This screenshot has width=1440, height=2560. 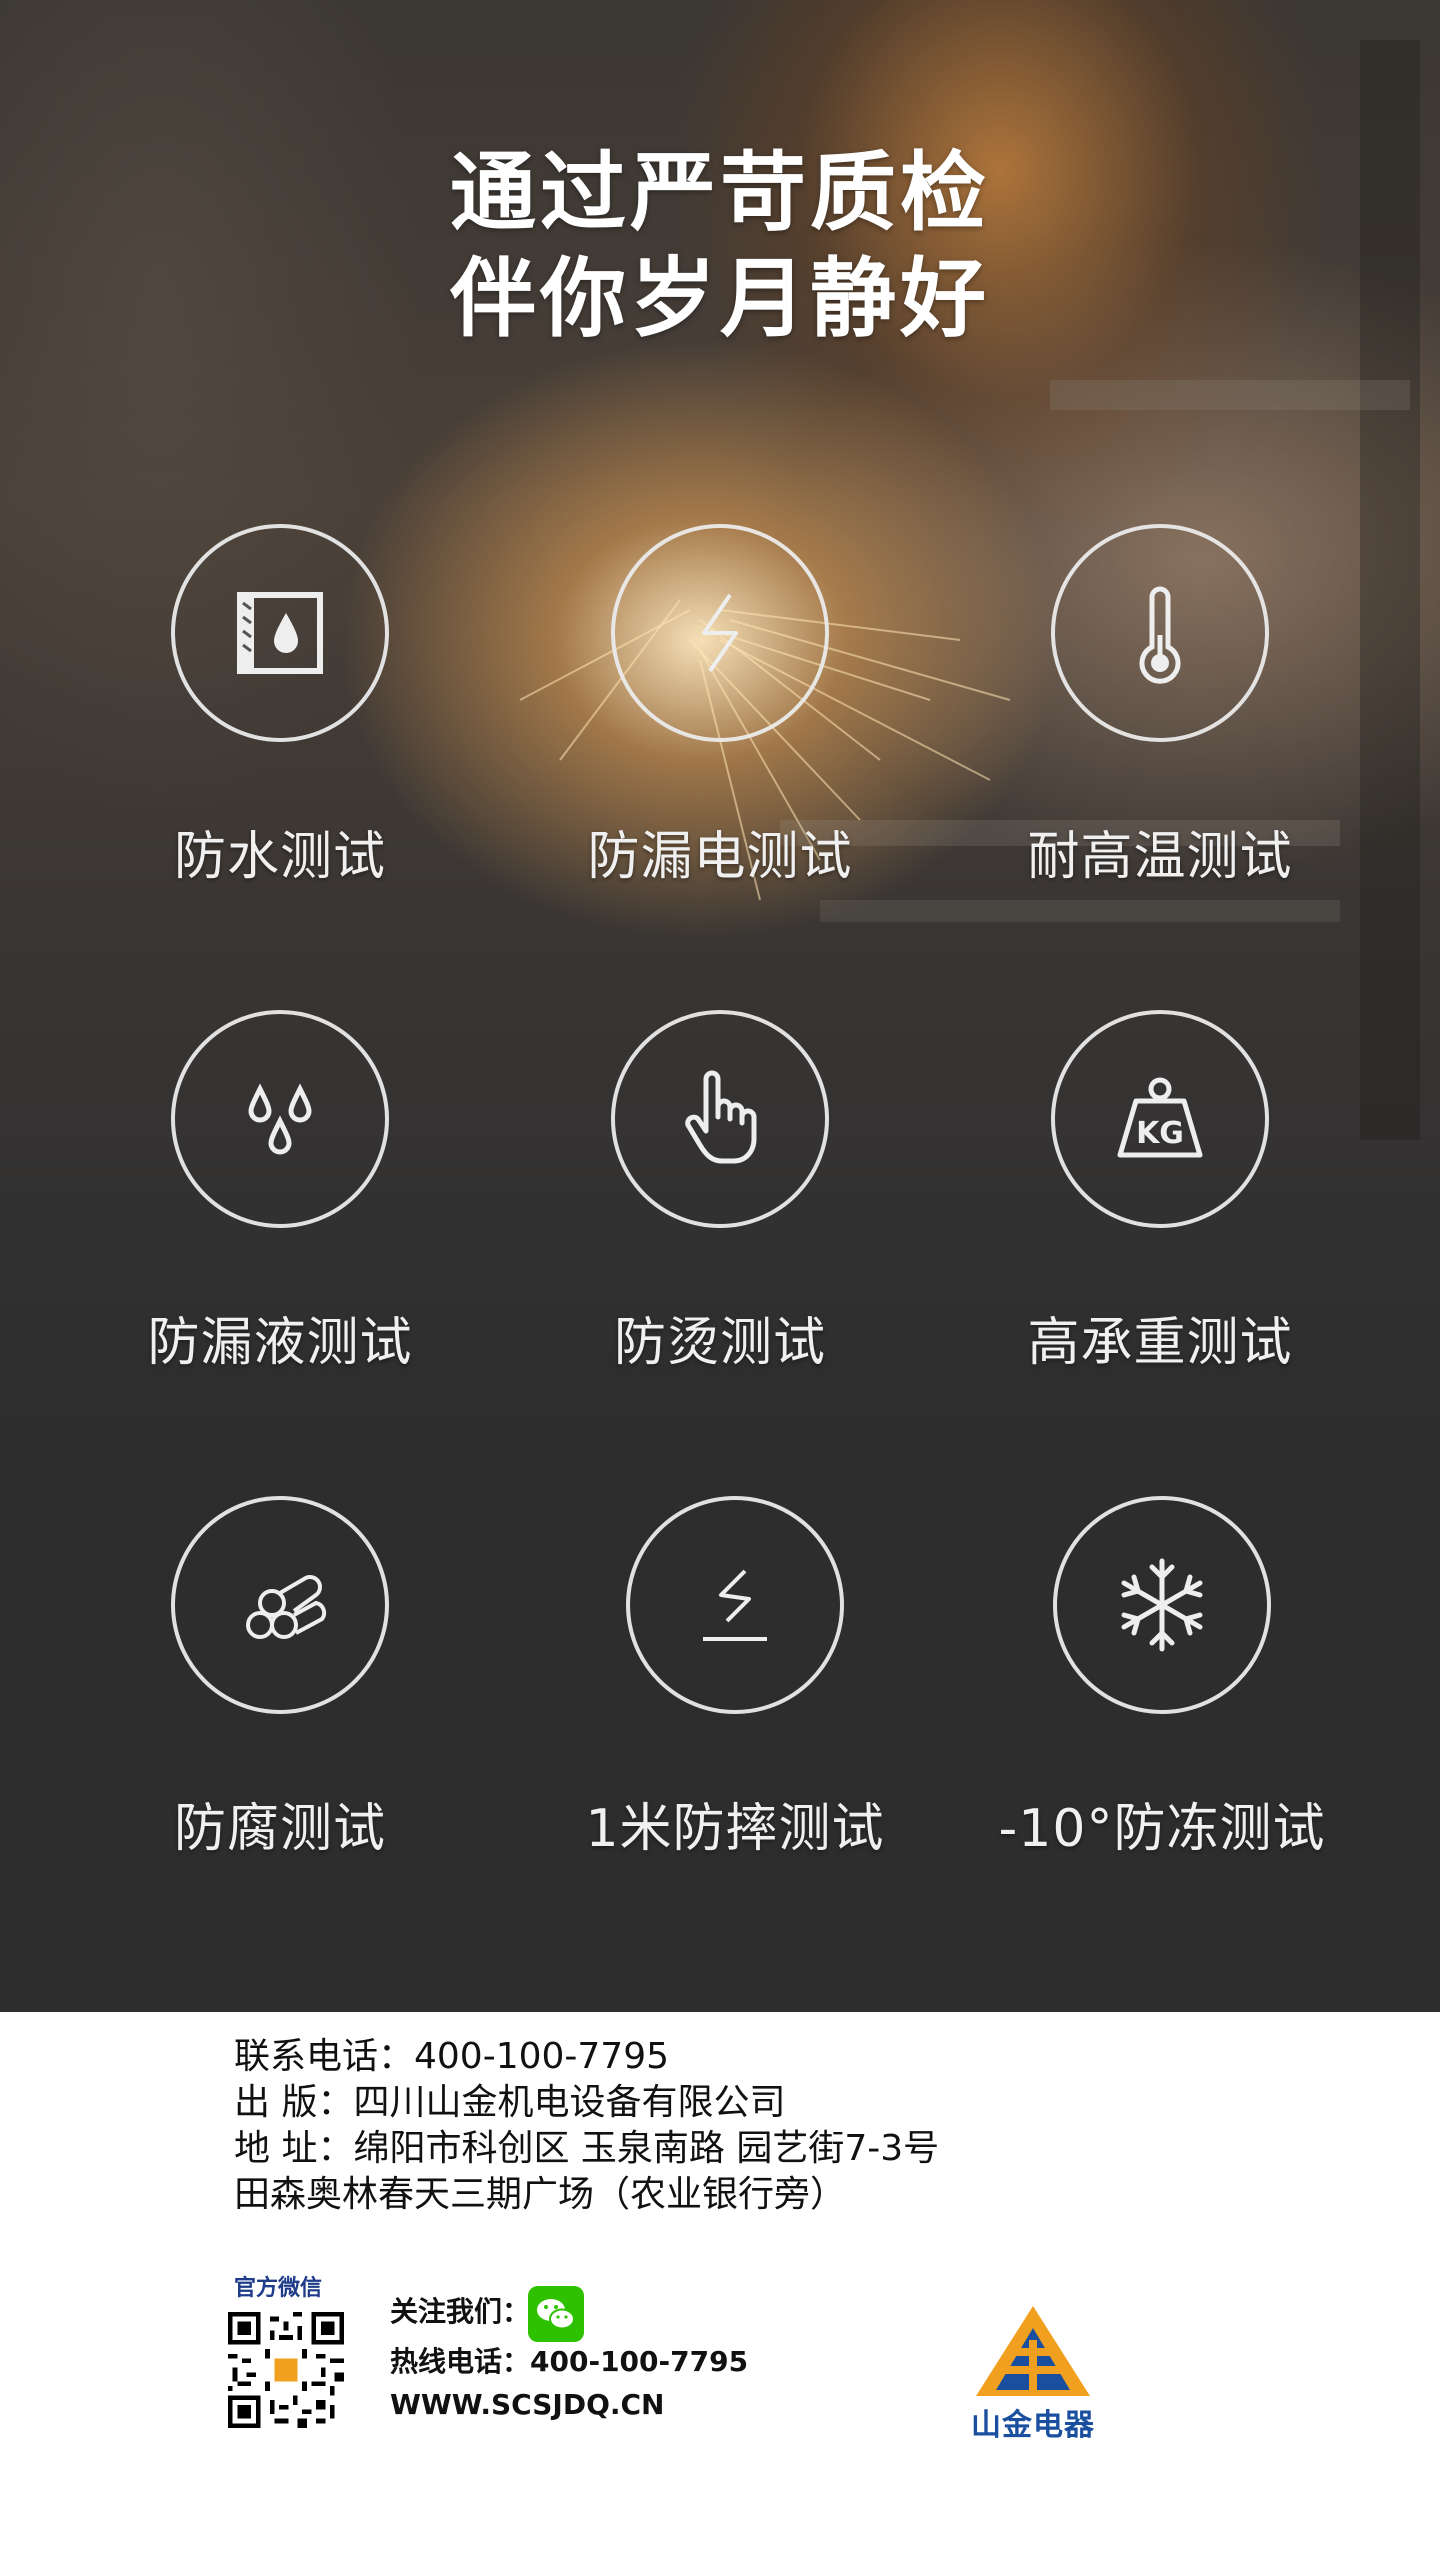 What do you see at coordinates (286, 1607) in the screenshot?
I see `pipes-icon` at bounding box center [286, 1607].